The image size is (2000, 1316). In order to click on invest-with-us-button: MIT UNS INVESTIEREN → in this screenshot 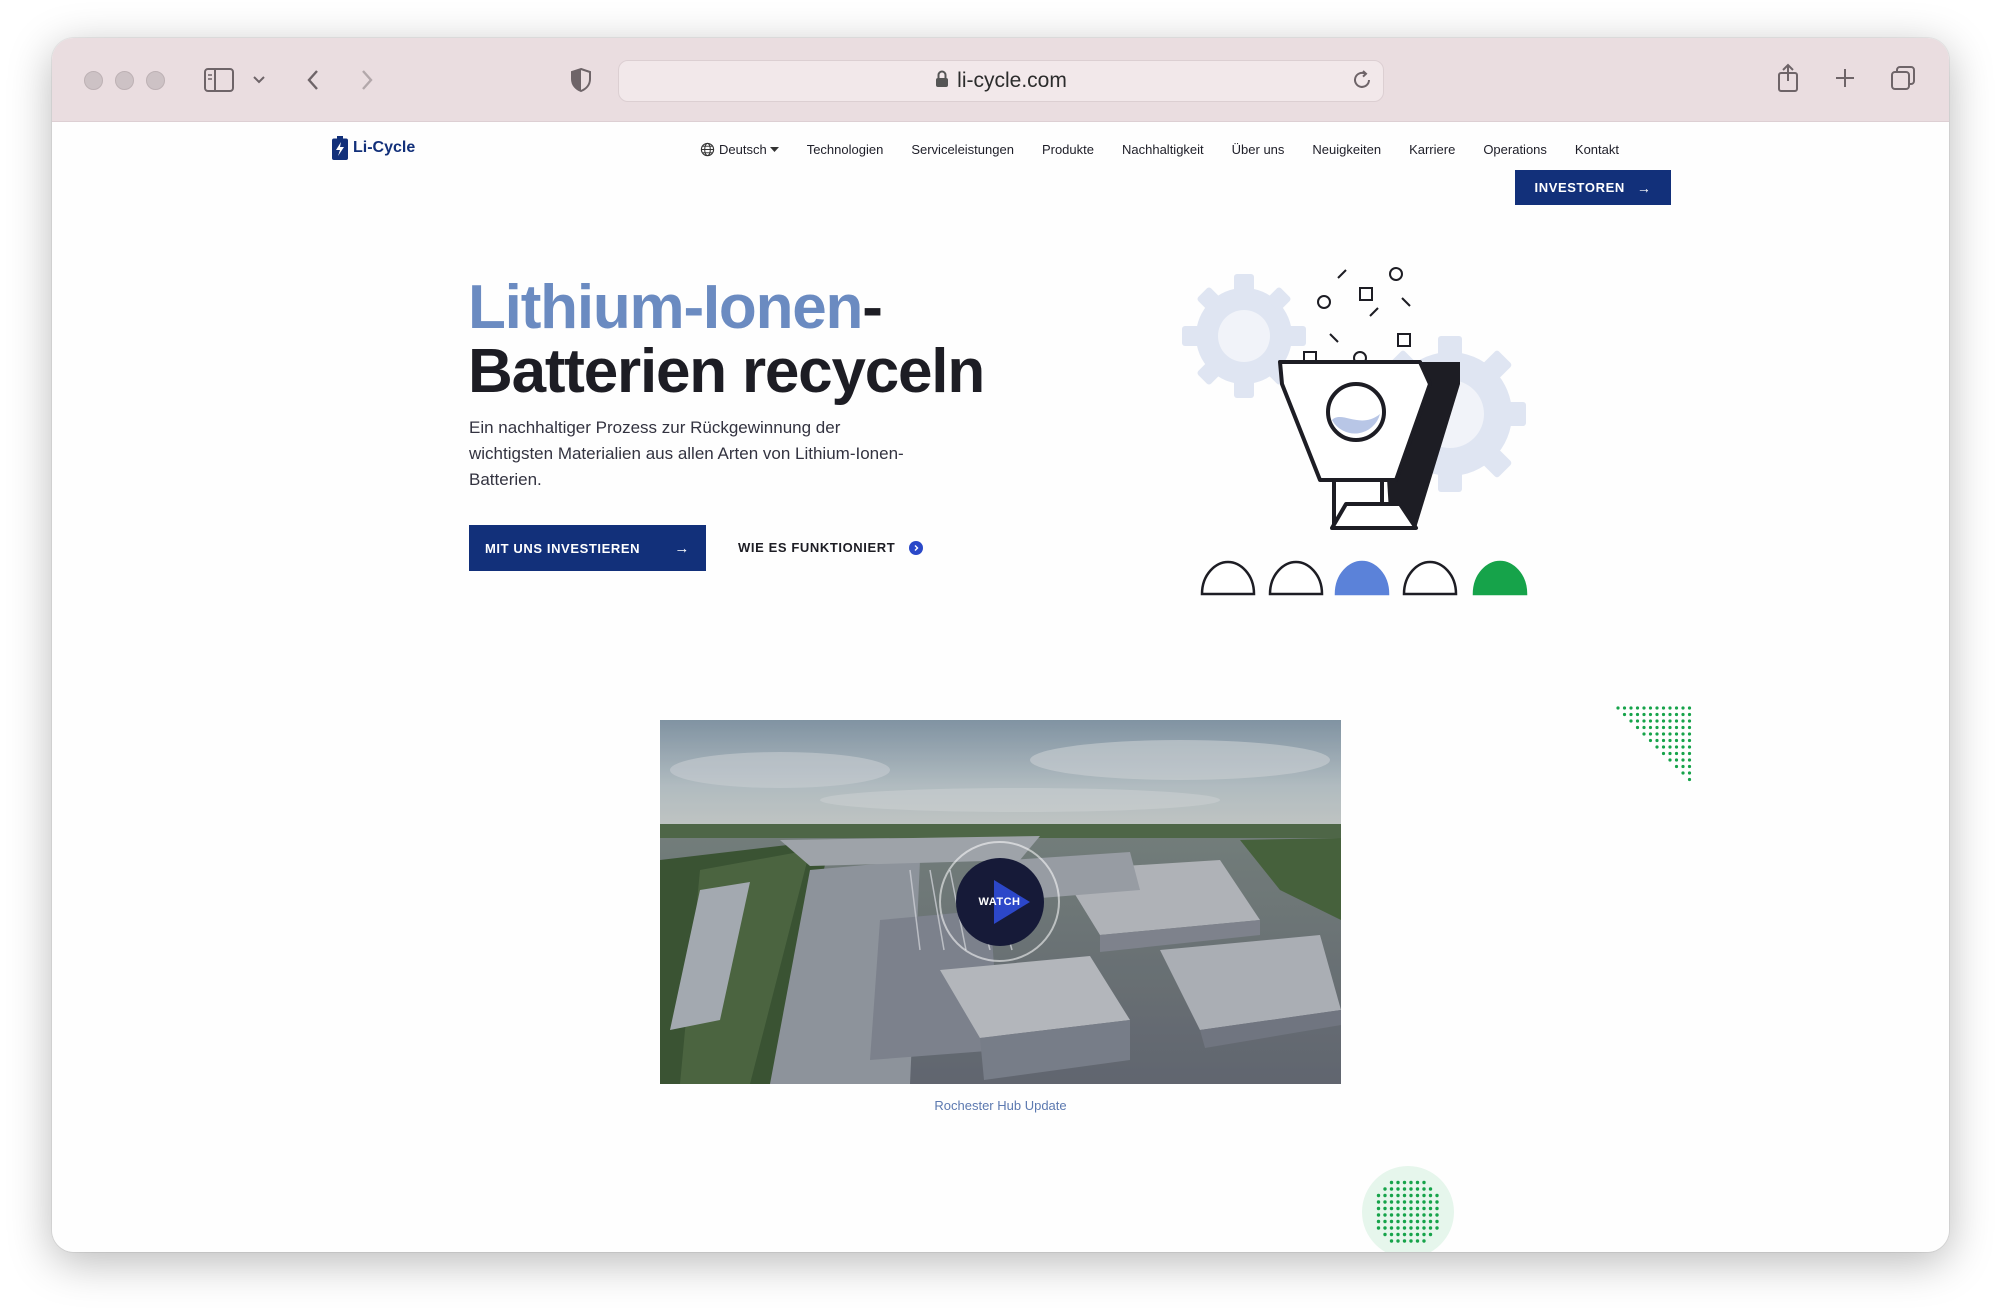, I will do `click(587, 548)`.